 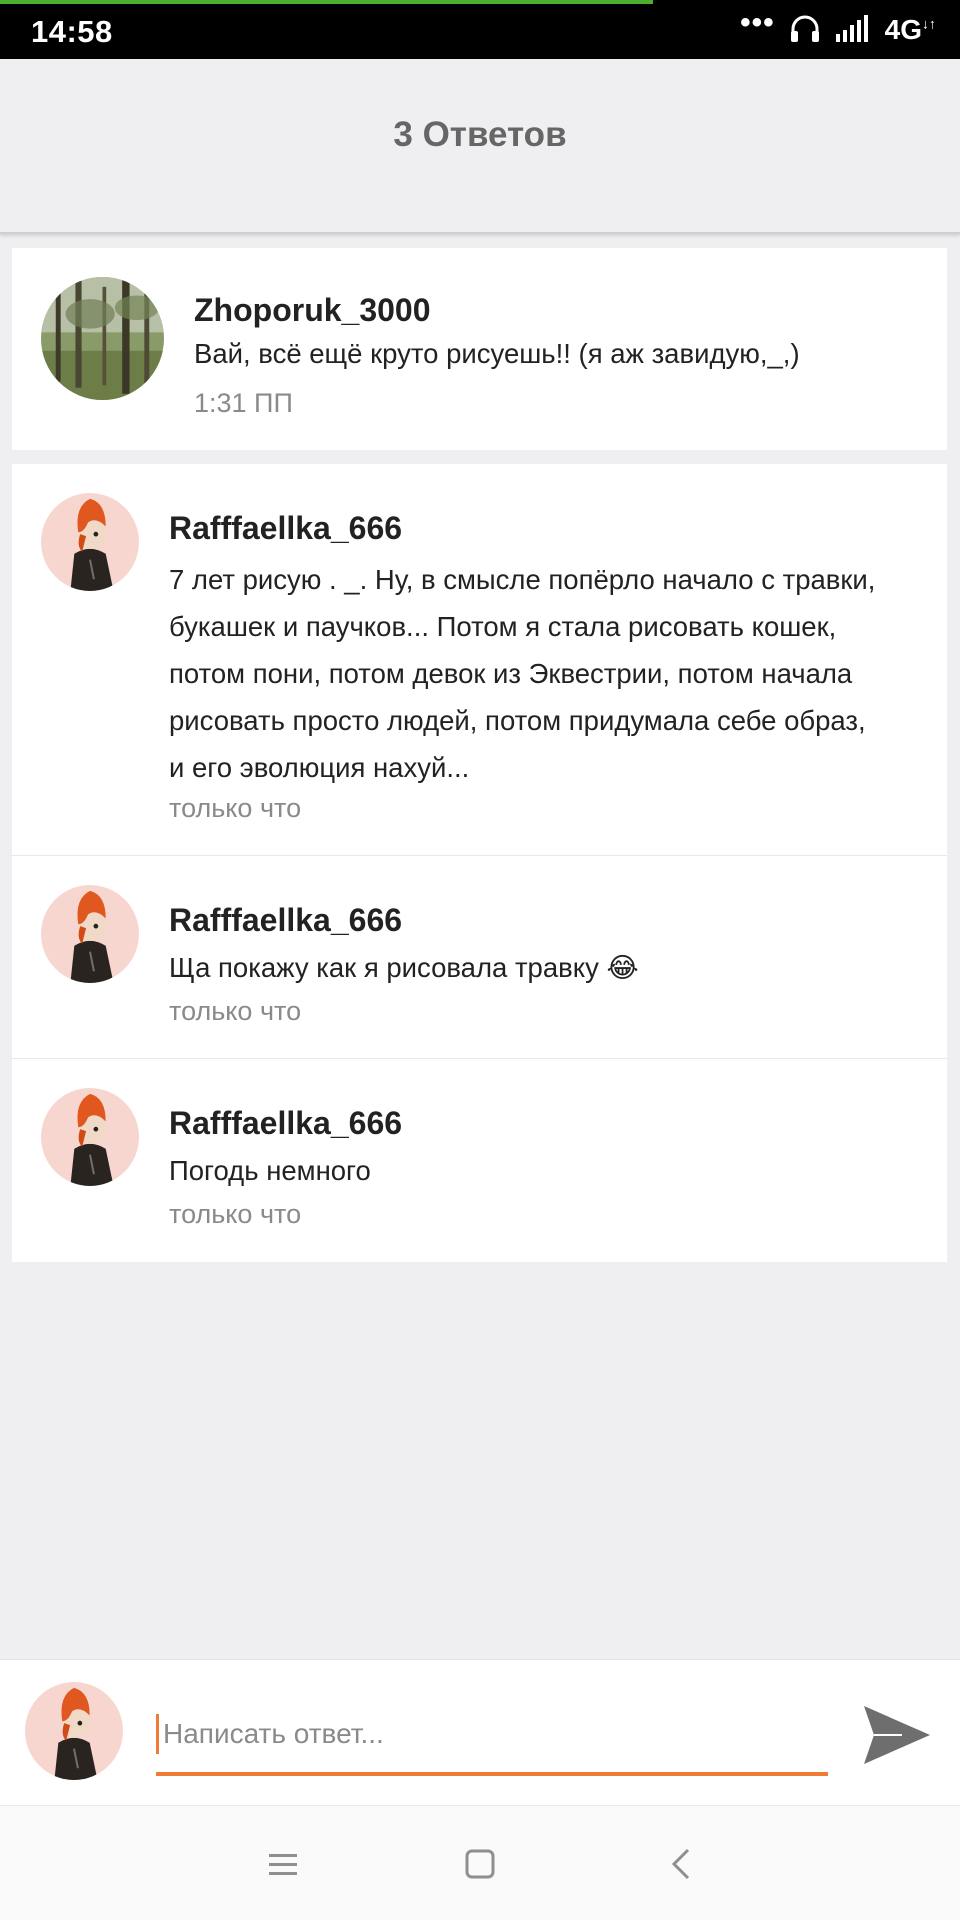 I want to click on reply-input, so click(x=492, y=1734).